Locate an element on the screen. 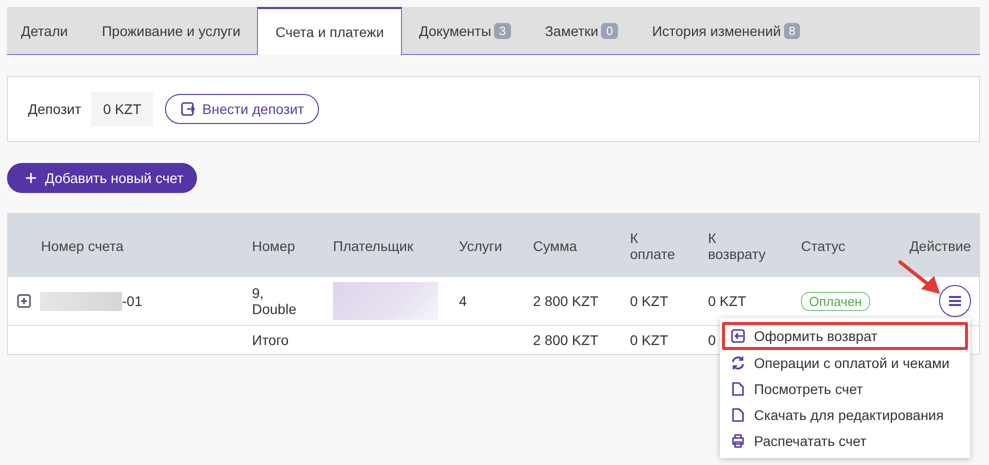  menu-item: Операции с оплатой и чеками is located at coordinates (845, 363).